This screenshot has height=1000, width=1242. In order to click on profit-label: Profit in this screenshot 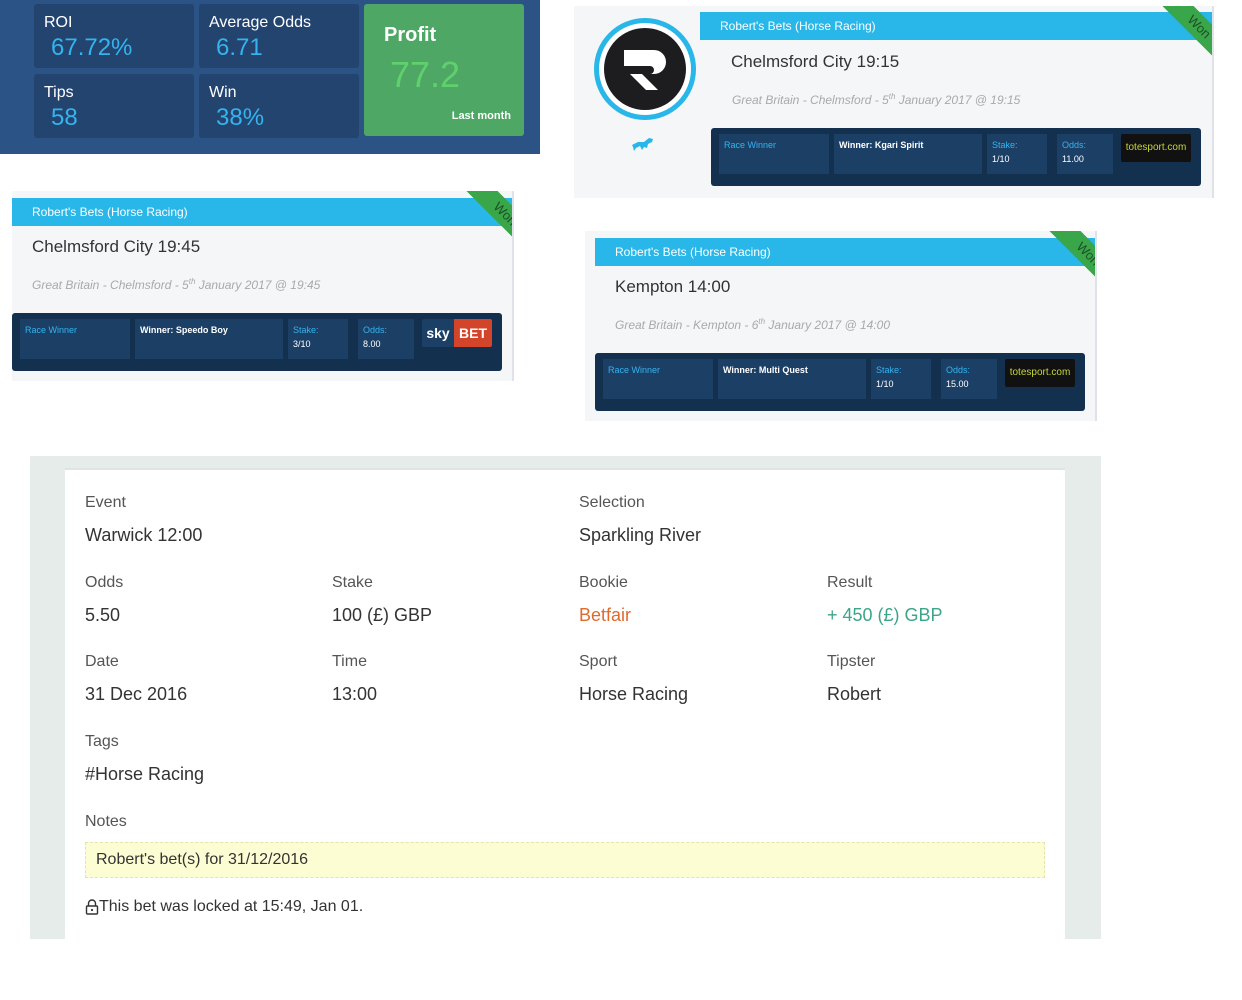, I will do `click(410, 35)`.